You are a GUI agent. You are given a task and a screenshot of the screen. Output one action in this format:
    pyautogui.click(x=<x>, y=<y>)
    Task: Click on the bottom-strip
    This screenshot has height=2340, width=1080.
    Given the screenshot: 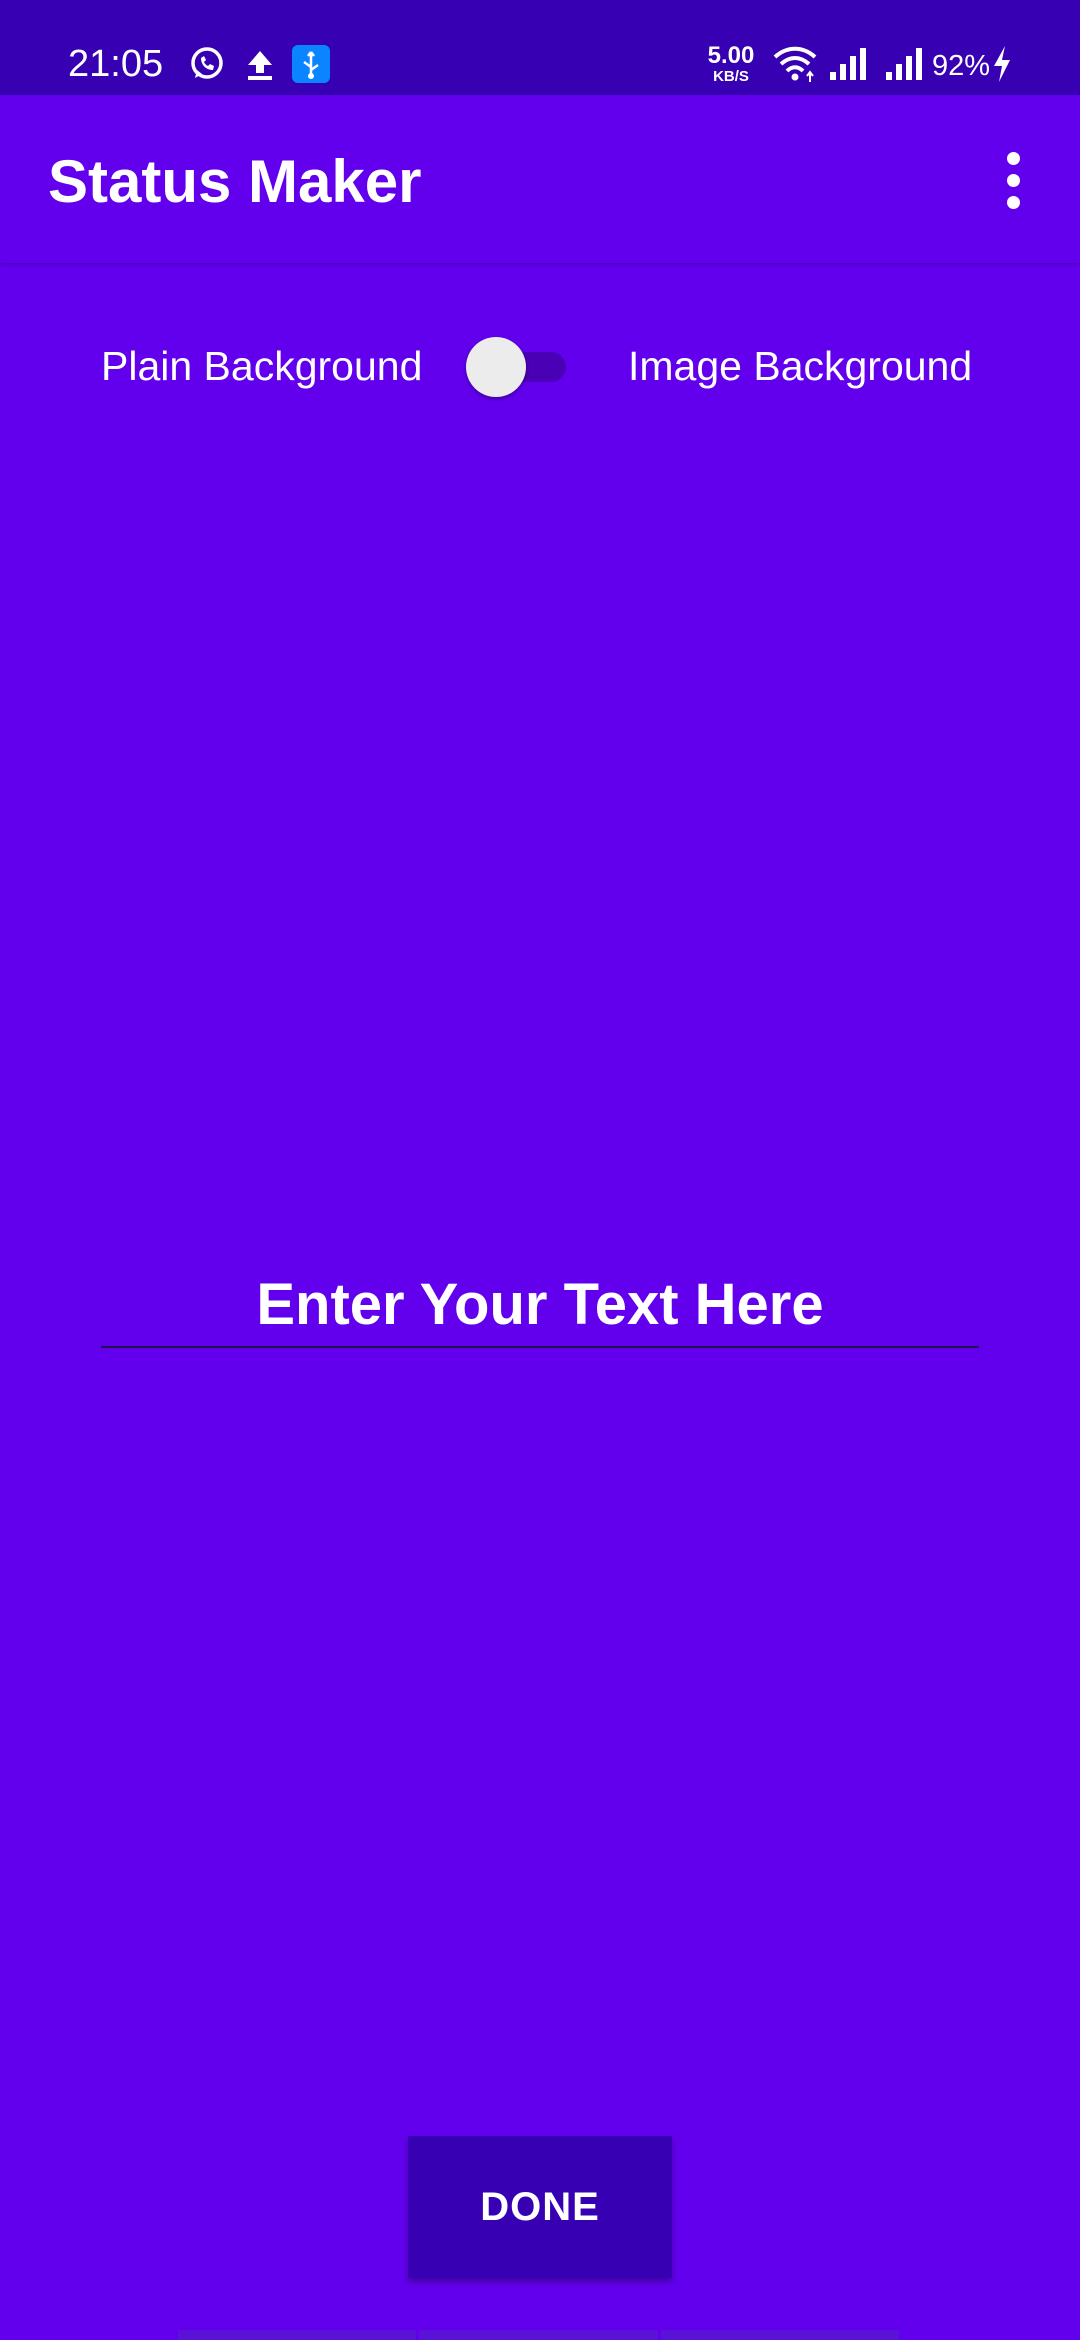 What is the action you would take?
    pyautogui.click(x=540, y=2335)
    